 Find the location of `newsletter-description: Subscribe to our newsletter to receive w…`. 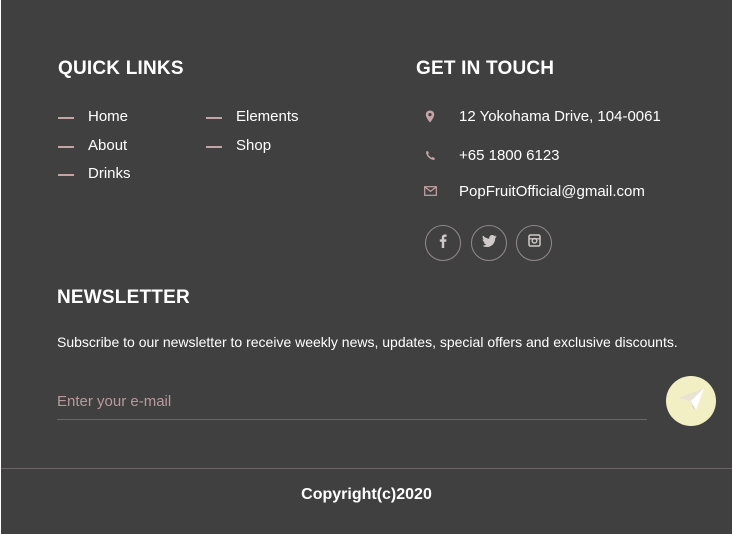

newsletter-description: Subscribe to our newsletter to receive w… is located at coordinates (367, 342).